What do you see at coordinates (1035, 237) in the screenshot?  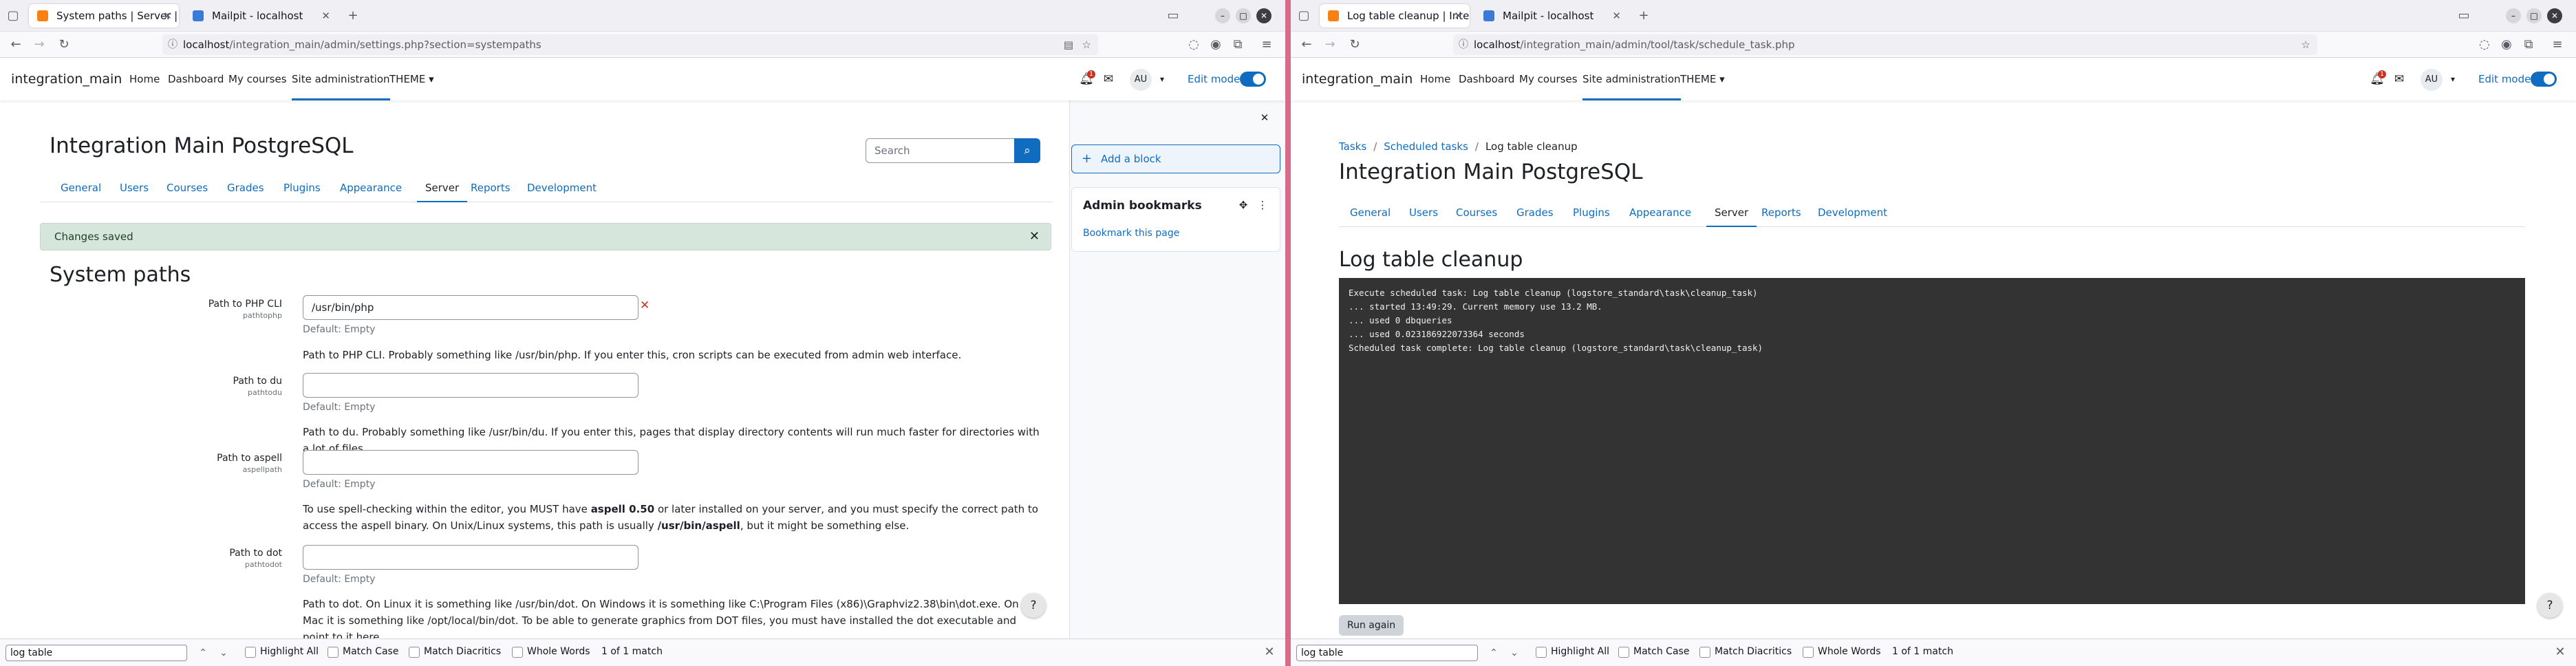 I see `close-alert-icon: ✕` at bounding box center [1035, 237].